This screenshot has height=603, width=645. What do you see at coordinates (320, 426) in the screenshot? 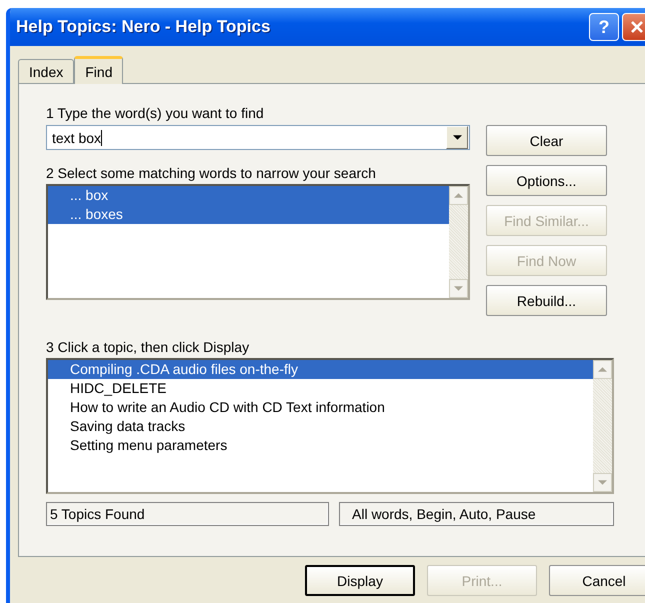
I see `list-item: Saving data tracks` at bounding box center [320, 426].